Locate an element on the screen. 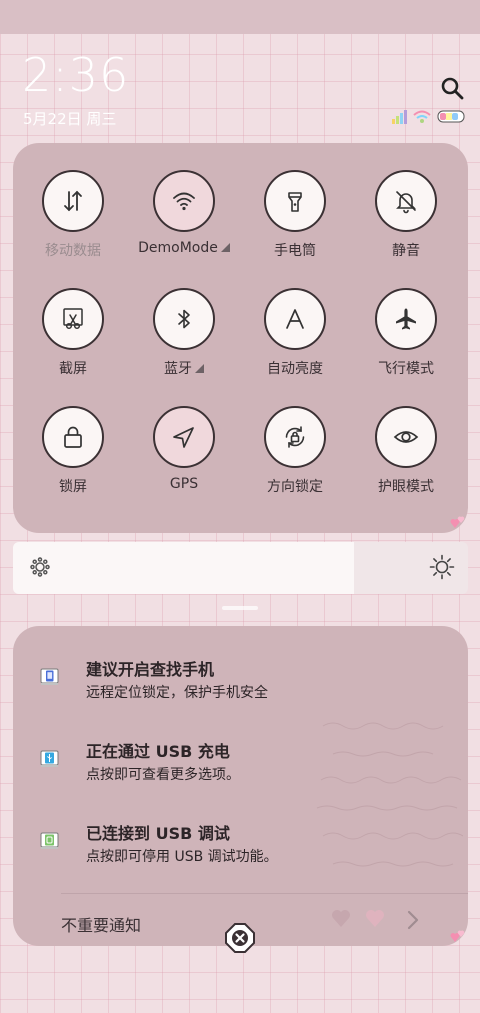 The width and height of the screenshot is (480, 1013). qs-tile-label: 手电筒 is located at coordinates (295, 250).